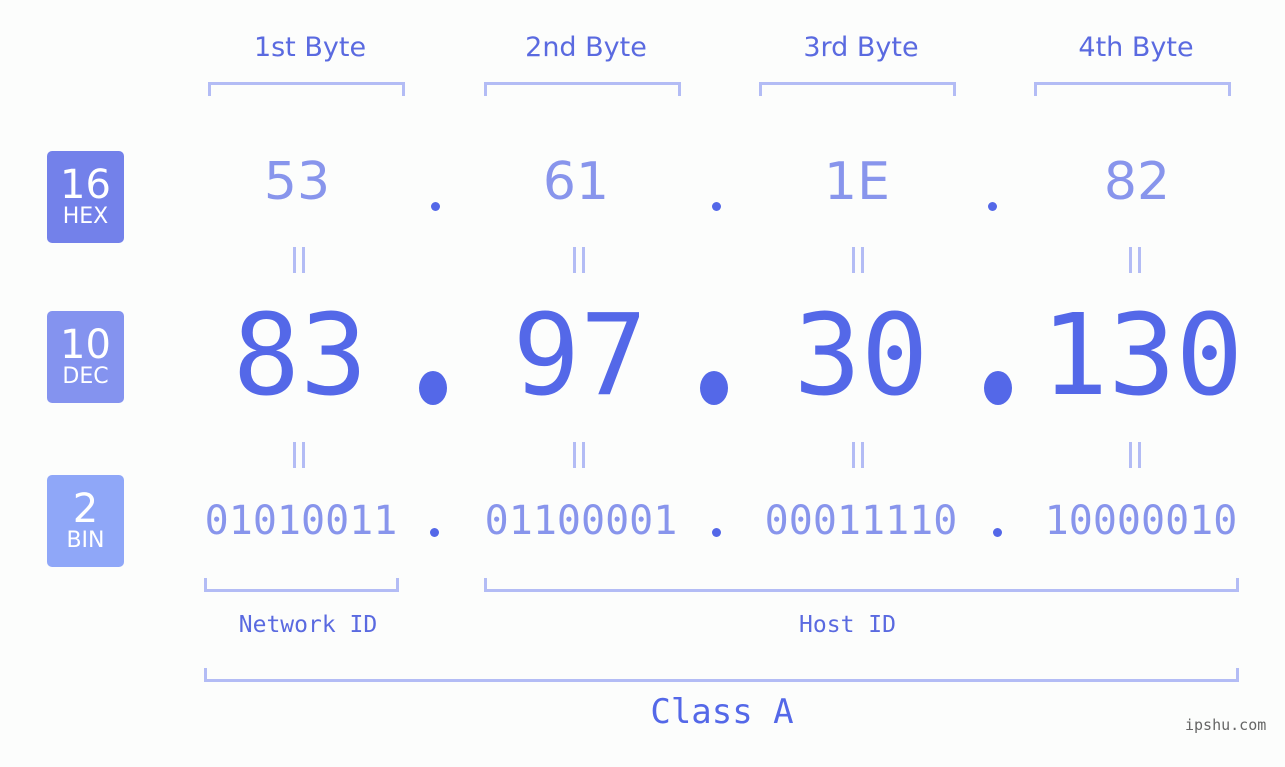  What do you see at coordinates (722, 712) in the screenshot?
I see `class-label: Class A` at bounding box center [722, 712].